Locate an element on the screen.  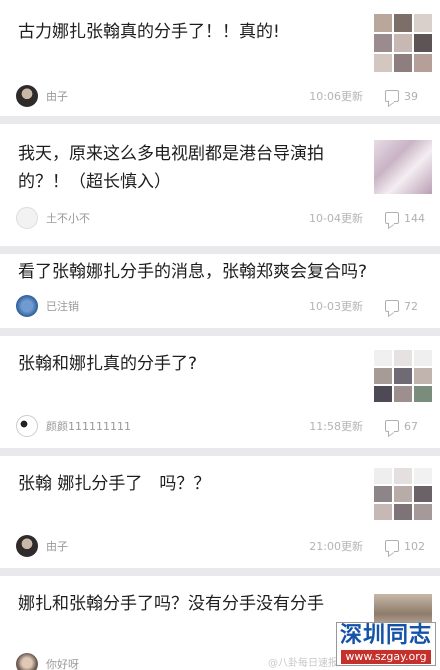
author-name: 土不小不 is located at coordinates (68, 218).